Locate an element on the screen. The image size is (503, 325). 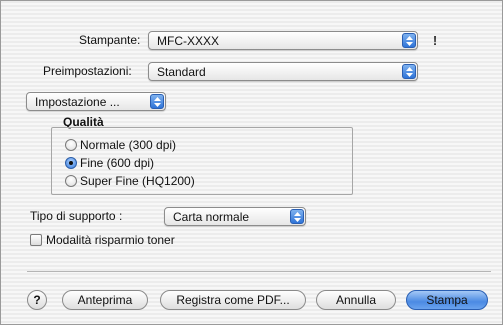
media-value: Carta normale is located at coordinates (211, 217).